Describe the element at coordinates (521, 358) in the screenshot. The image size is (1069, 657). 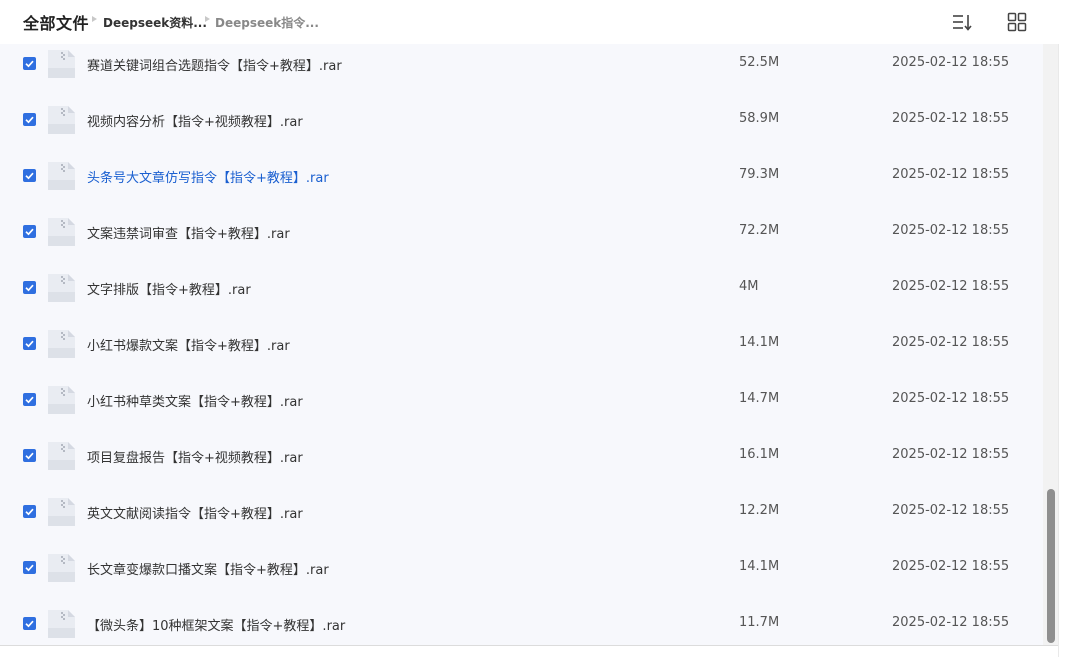
I see `file-row: 小红书爆款文案【指令+教程】.rar 14.1M 2025-02-12 18:55` at that location.